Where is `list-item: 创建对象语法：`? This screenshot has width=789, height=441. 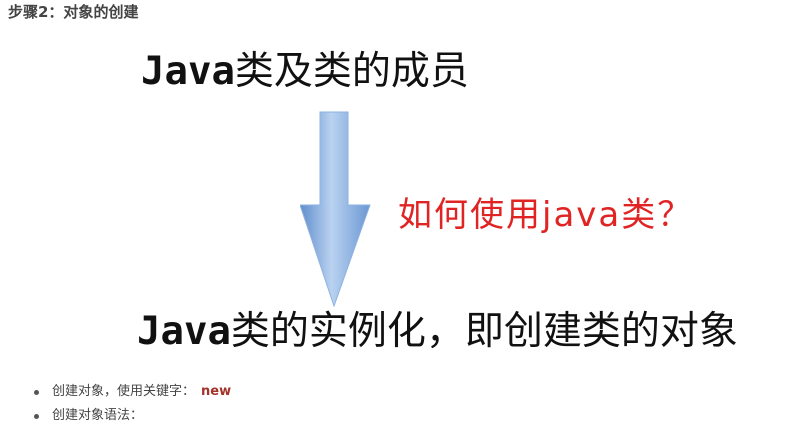 list-item: 创建对象语法： is located at coordinates (130, 417).